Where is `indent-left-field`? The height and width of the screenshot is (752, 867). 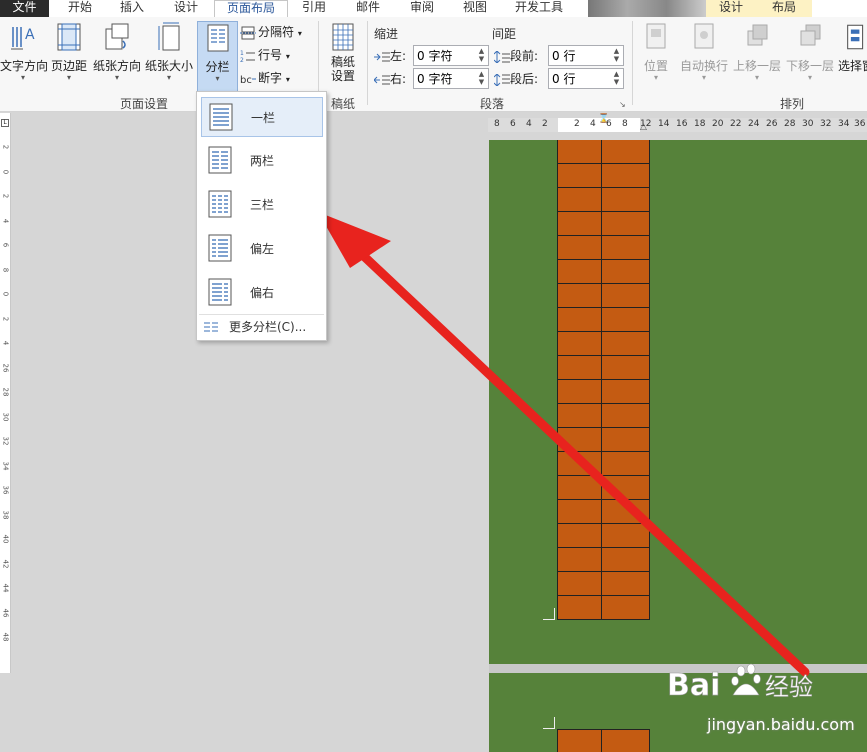 indent-left-field is located at coordinates (445, 55).